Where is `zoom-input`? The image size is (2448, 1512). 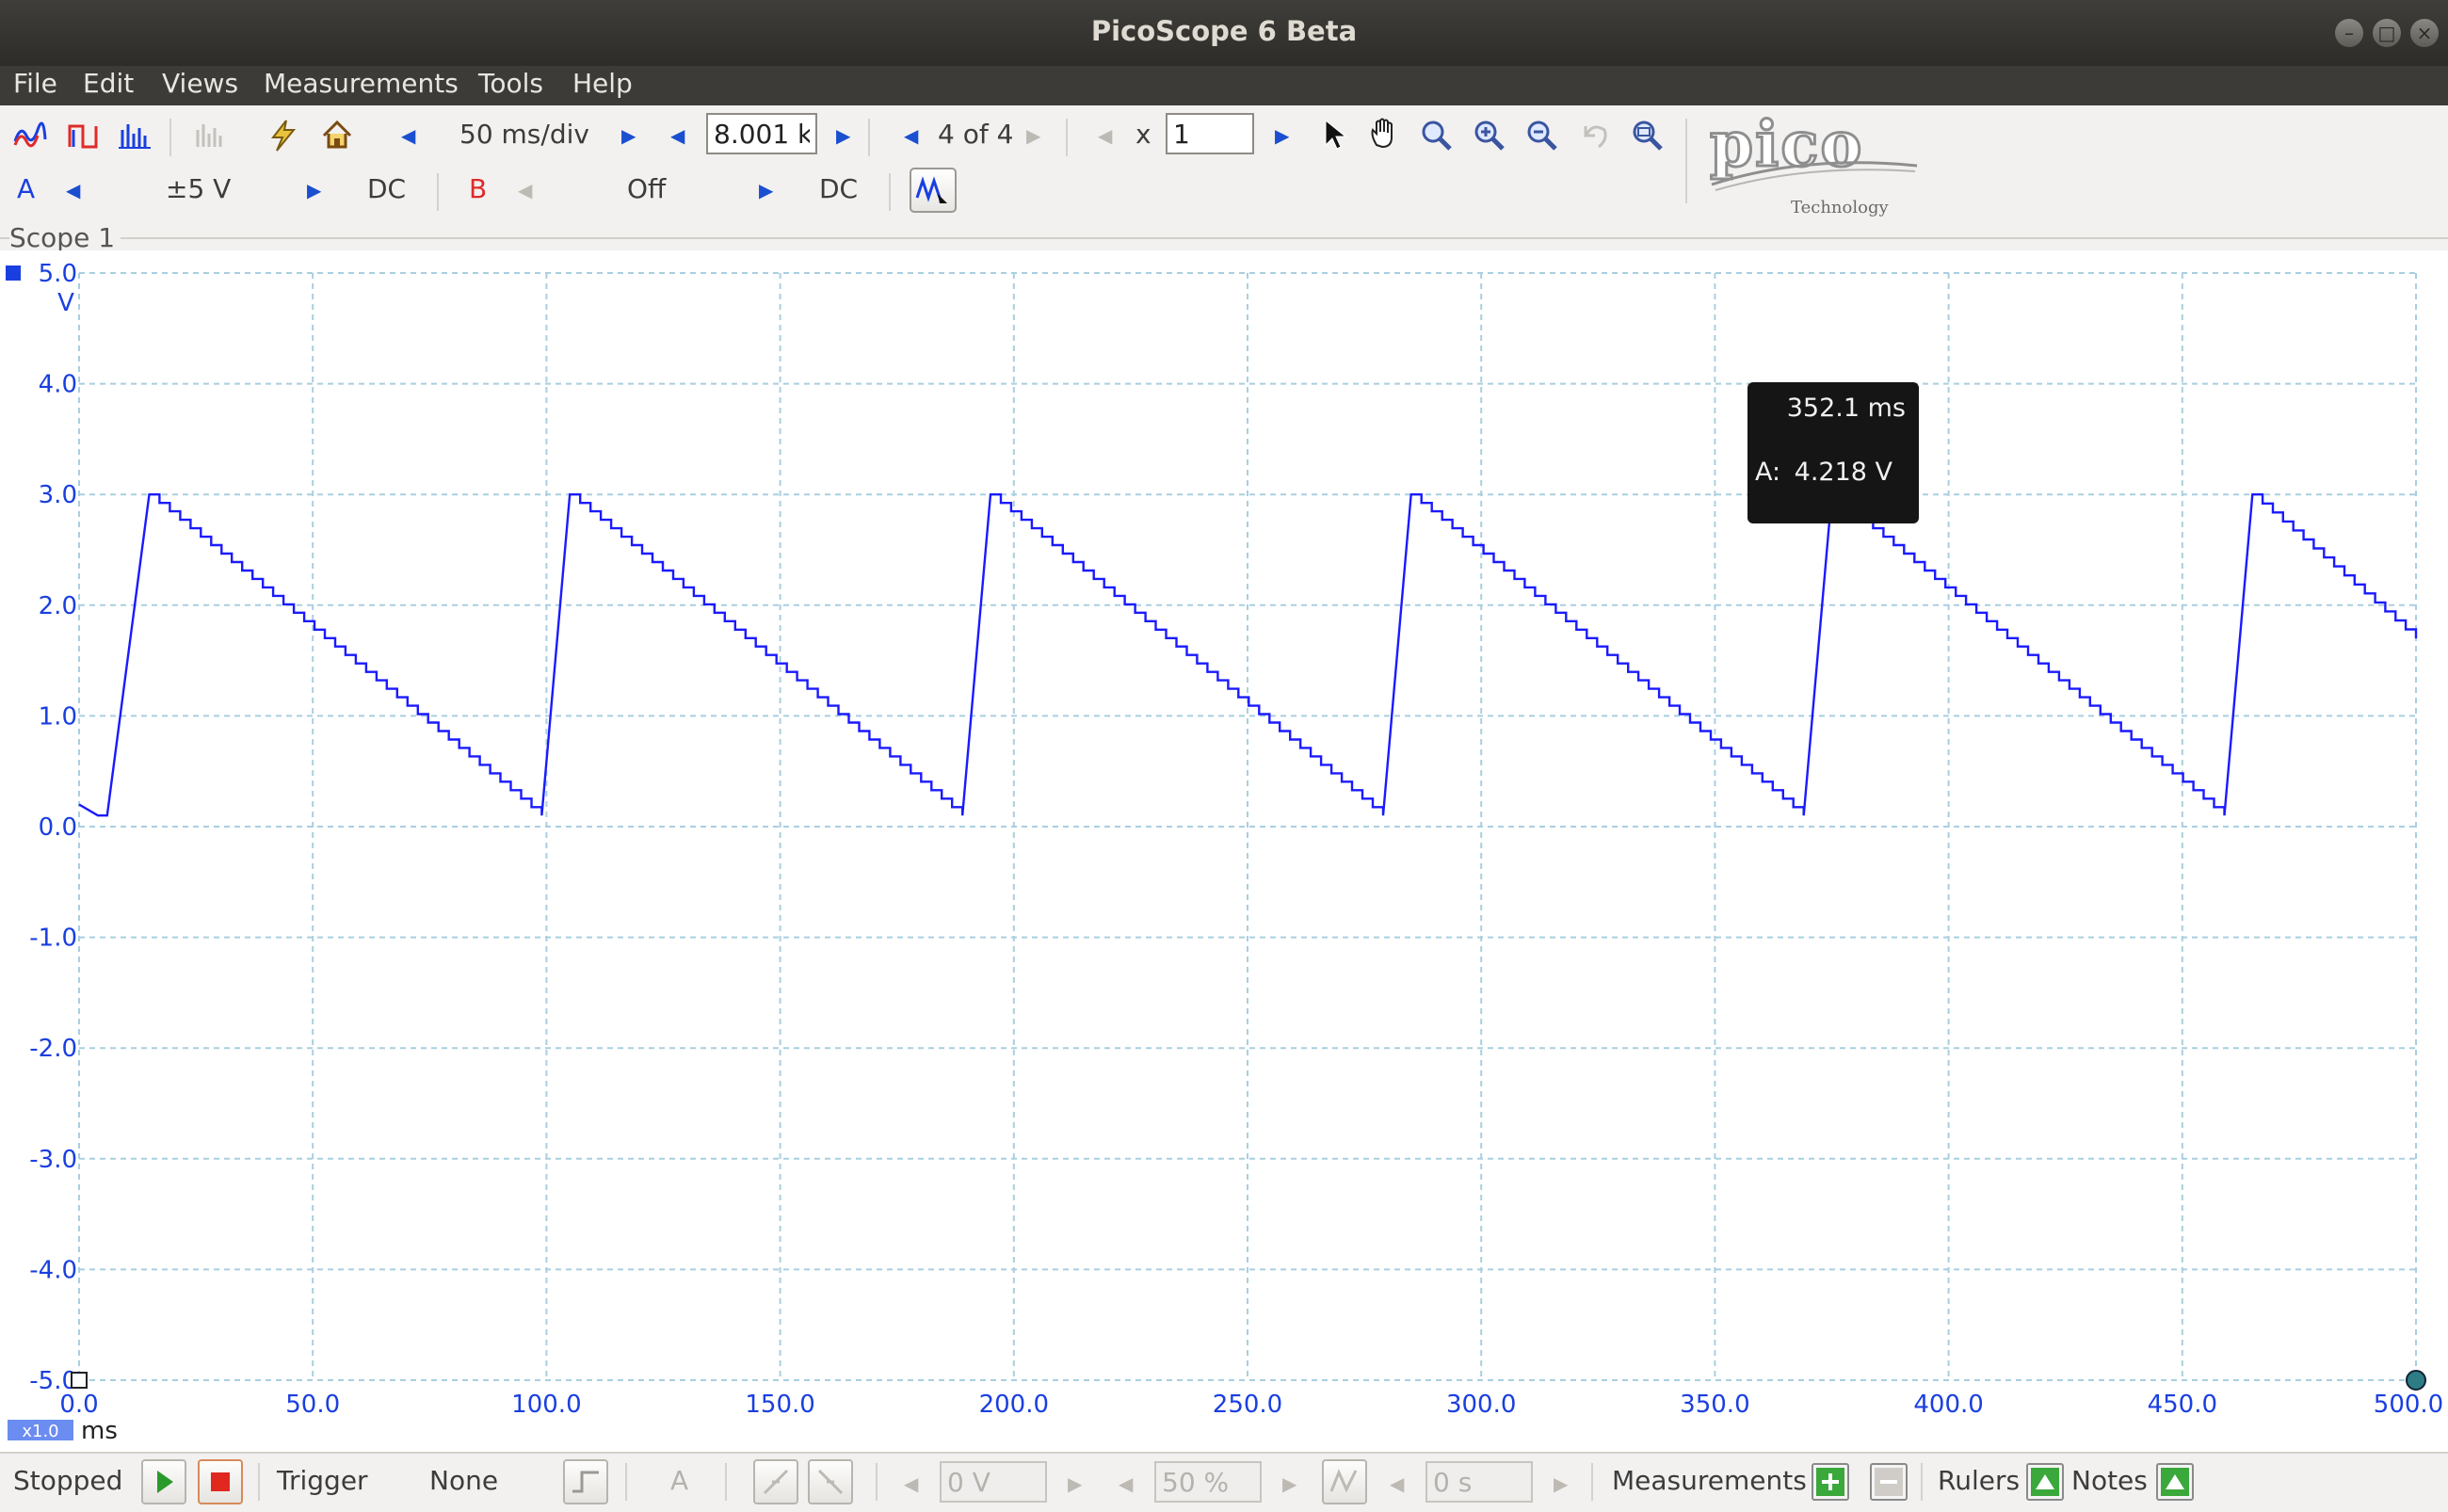 zoom-input is located at coordinates (1210, 133).